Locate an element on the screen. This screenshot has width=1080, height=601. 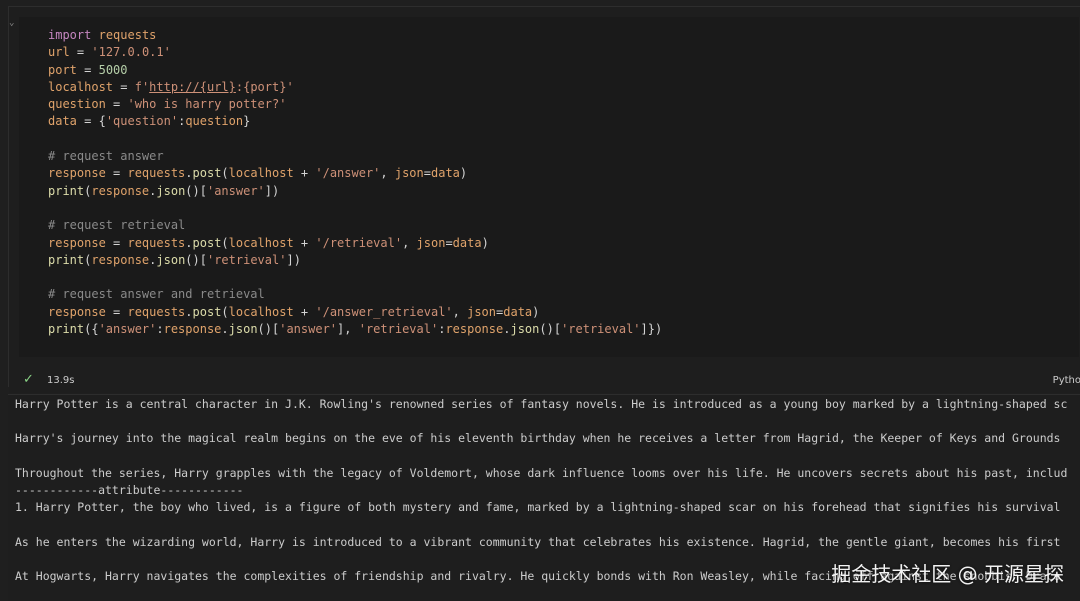
check-icon: ✓ is located at coordinates (28, 379).